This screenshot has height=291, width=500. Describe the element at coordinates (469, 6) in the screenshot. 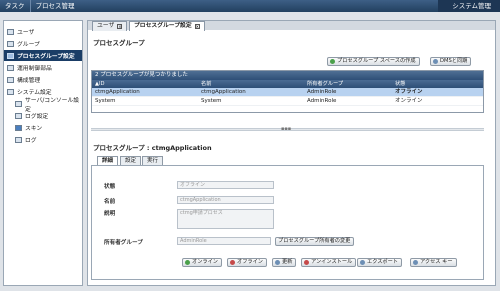

I see `menu-system-management: システム管理` at that location.